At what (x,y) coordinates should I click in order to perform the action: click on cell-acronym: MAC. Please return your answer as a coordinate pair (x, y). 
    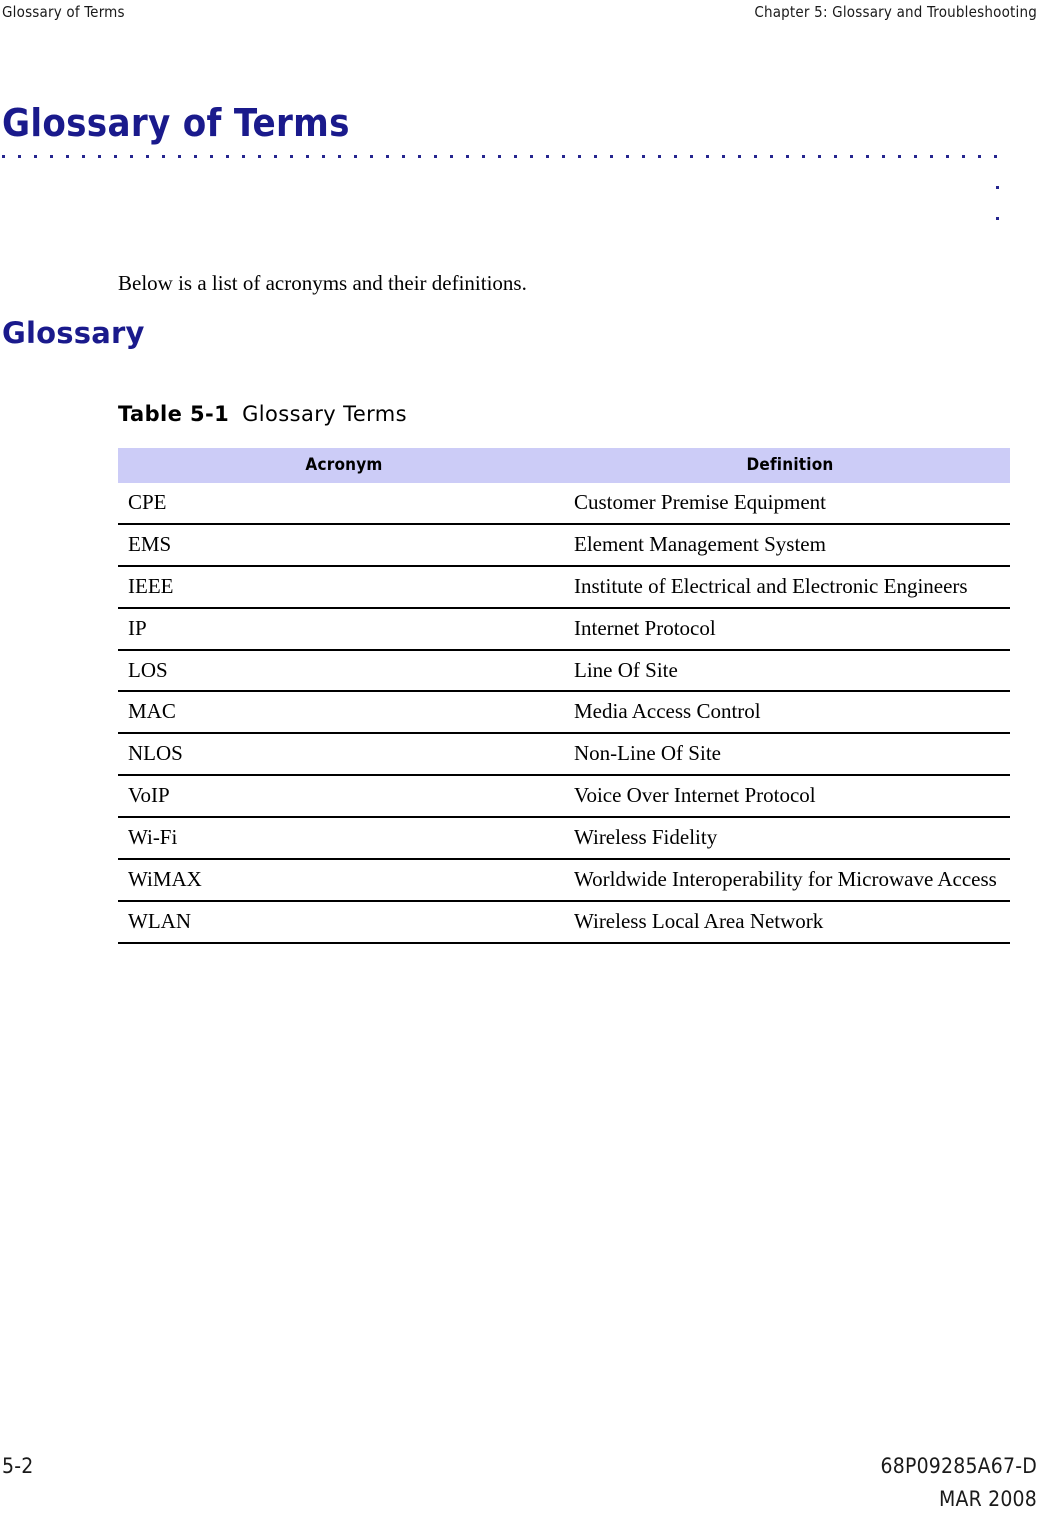
    Looking at the image, I should click on (344, 713).